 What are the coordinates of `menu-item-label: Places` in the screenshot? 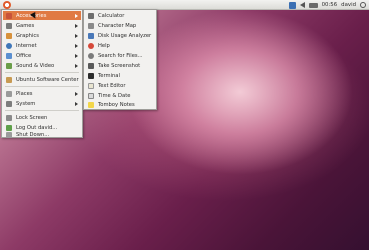 It's located at (24, 93).